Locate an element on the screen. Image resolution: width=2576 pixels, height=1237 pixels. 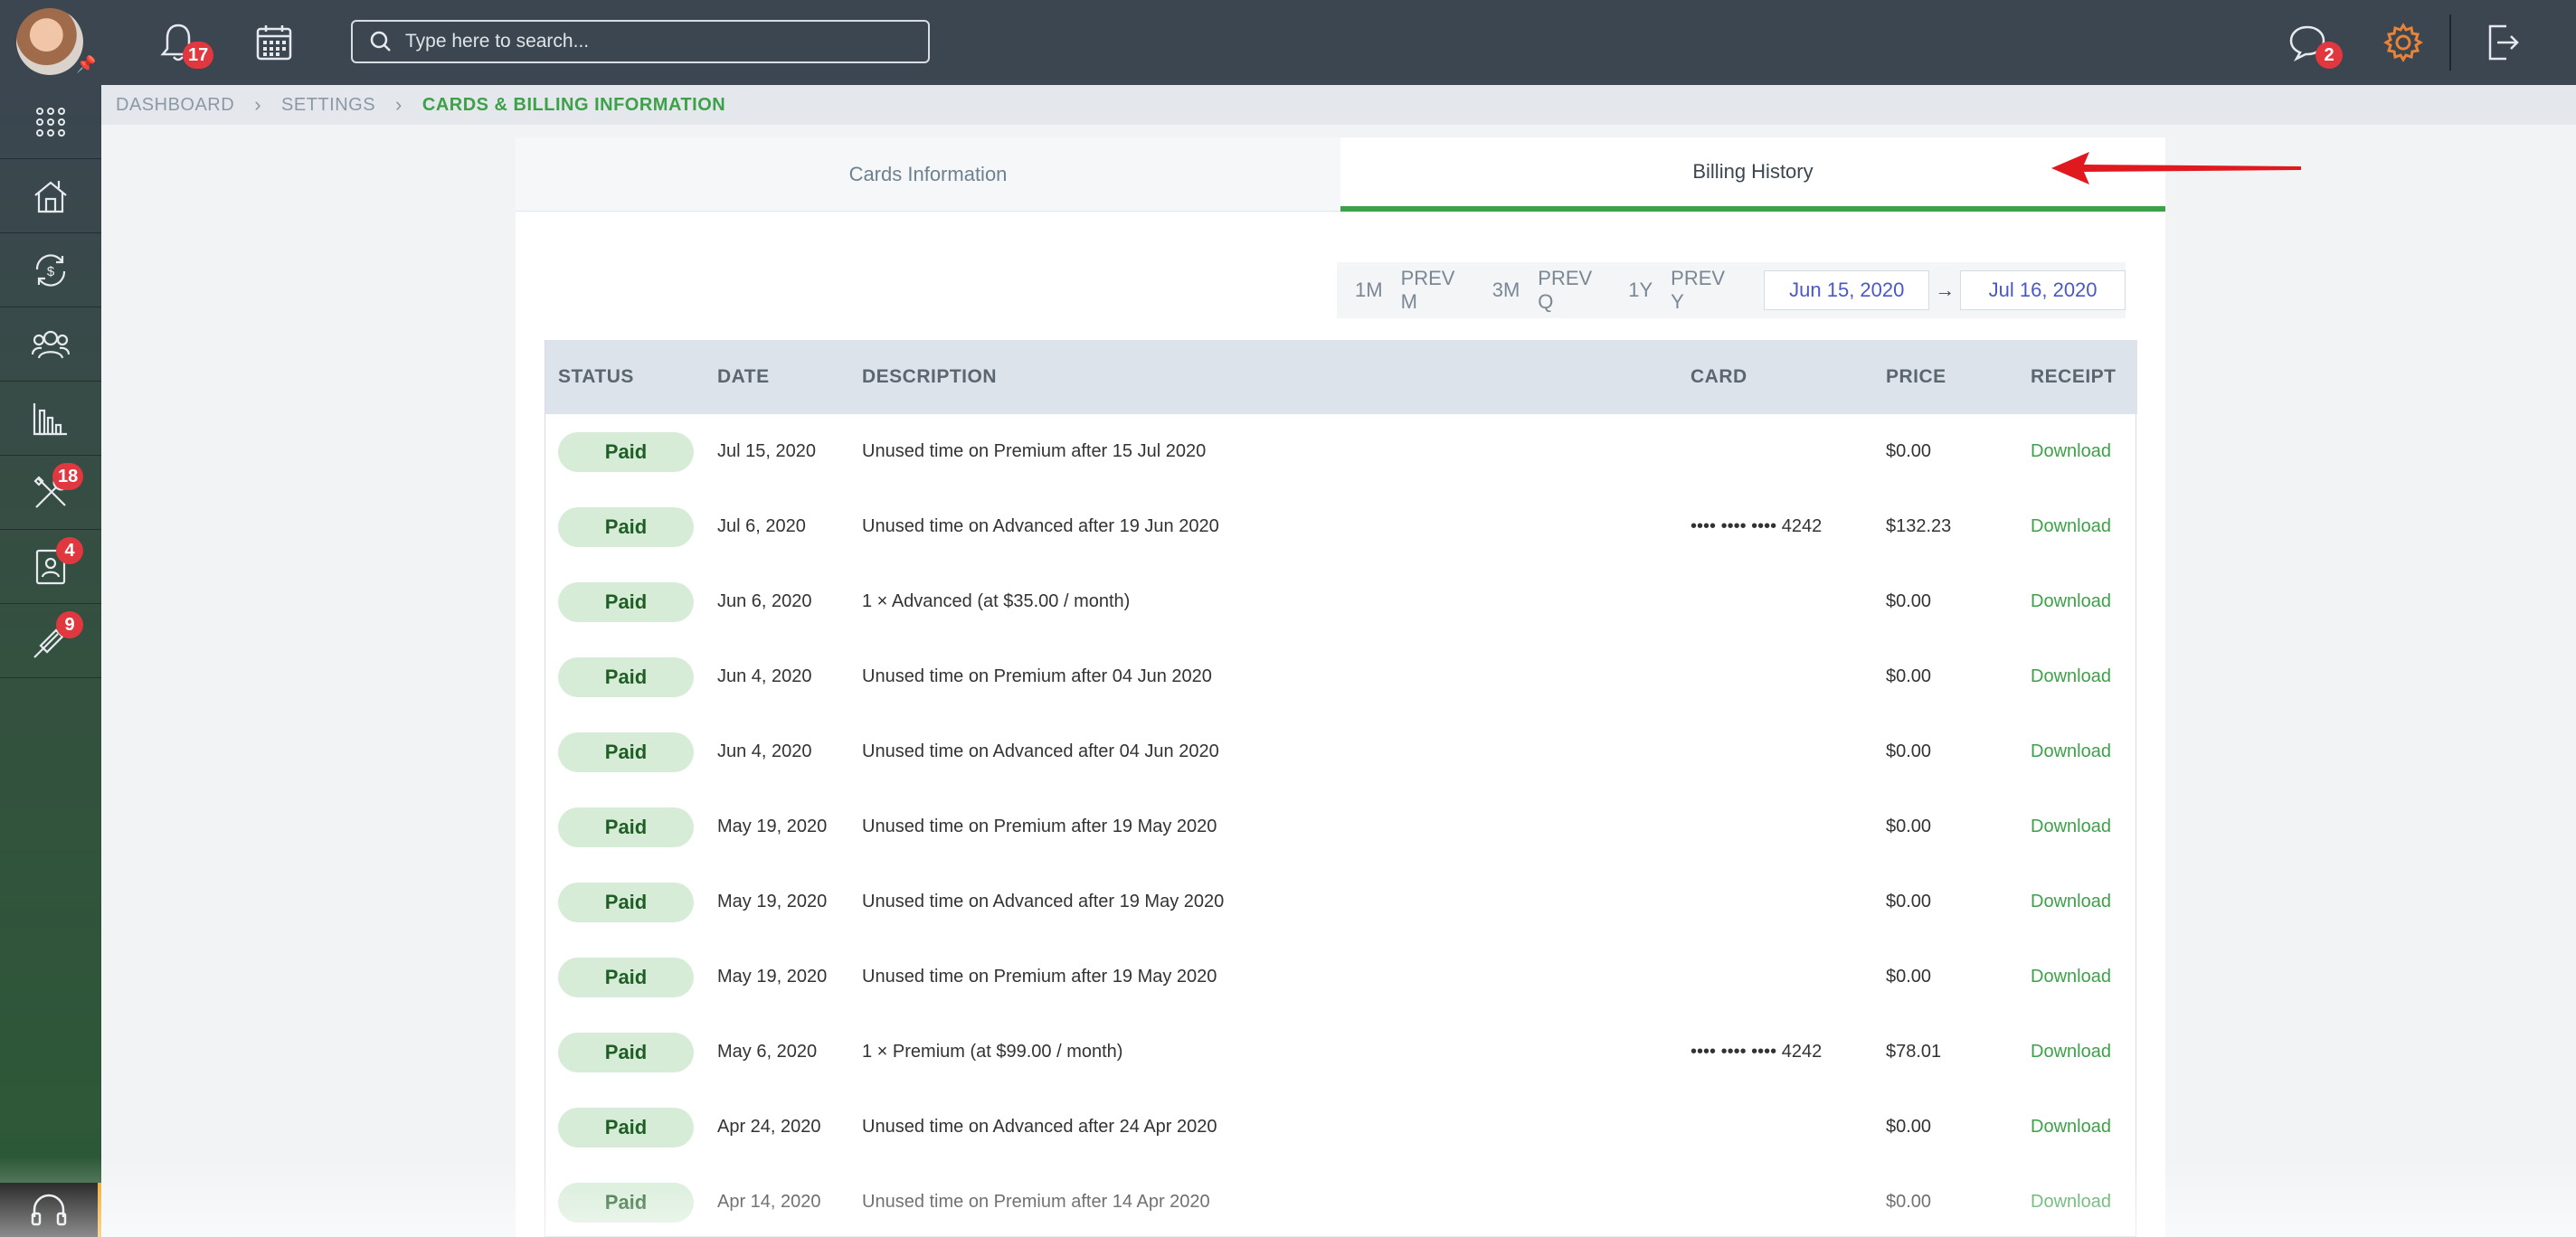
row-description: Unused time on Premium after 14 Apr 2020 is located at coordinates (1036, 1202).